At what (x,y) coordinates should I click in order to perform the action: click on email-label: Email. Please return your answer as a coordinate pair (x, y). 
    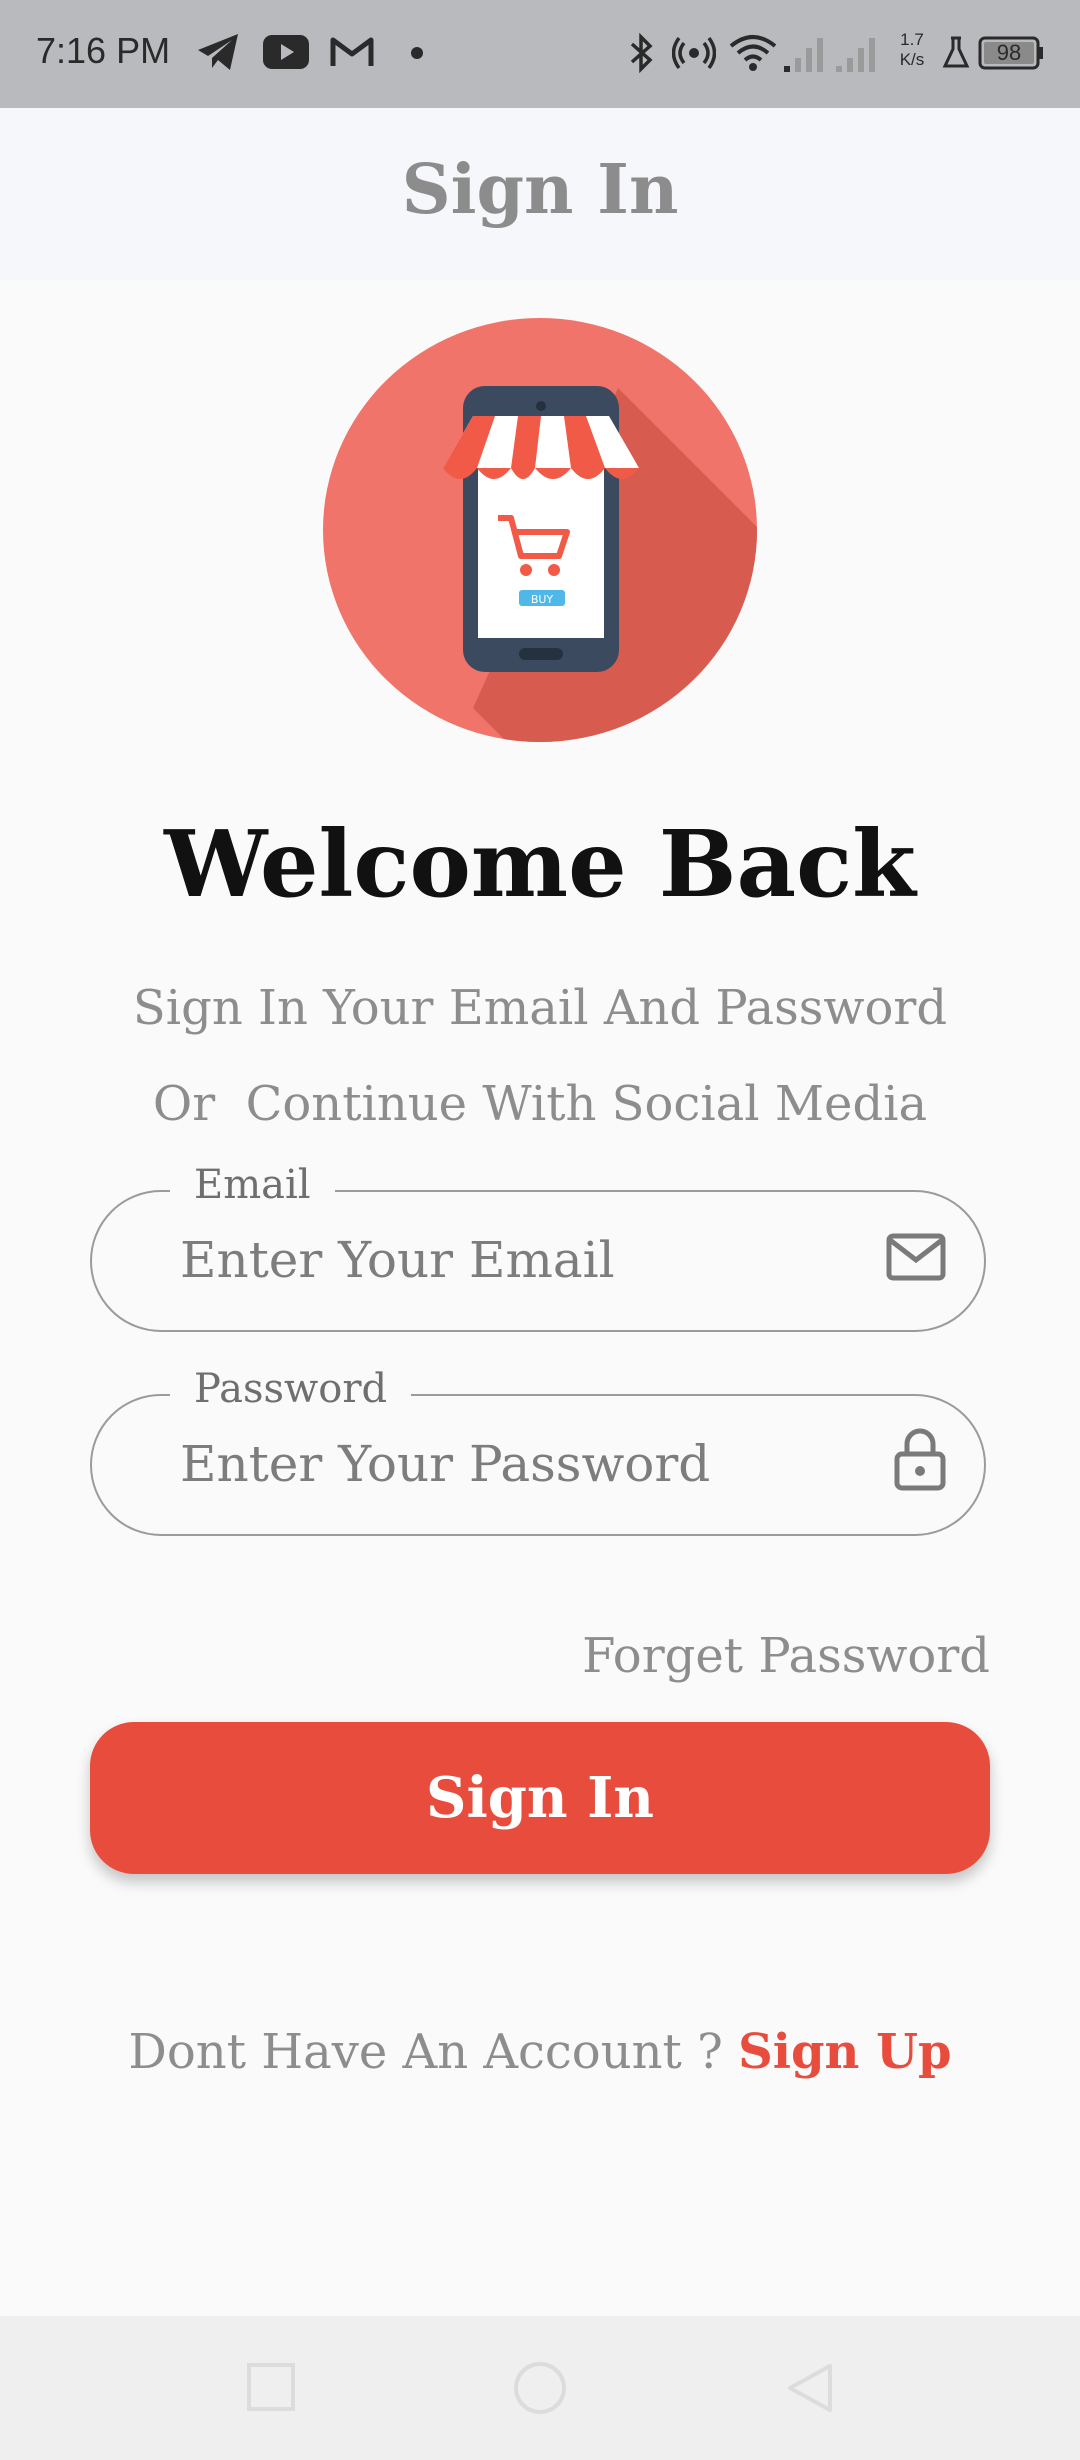
    Looking at the image, I should click on (252, 1185).